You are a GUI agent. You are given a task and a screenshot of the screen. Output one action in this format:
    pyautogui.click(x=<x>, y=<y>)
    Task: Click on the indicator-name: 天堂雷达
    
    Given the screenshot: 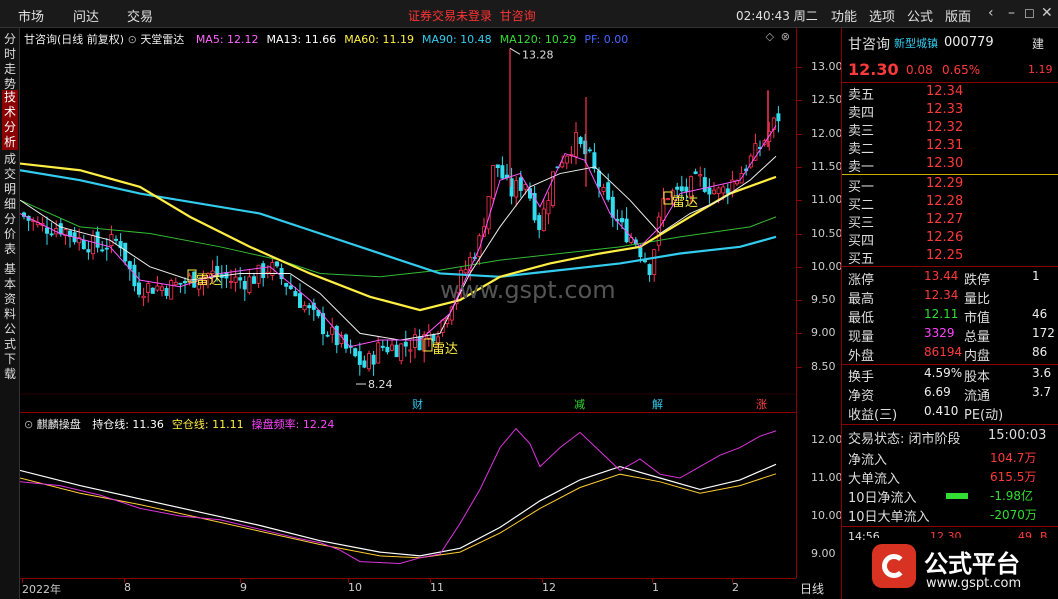 What is the action you would take?
    pyautogui.click(x=162, y=39)
    